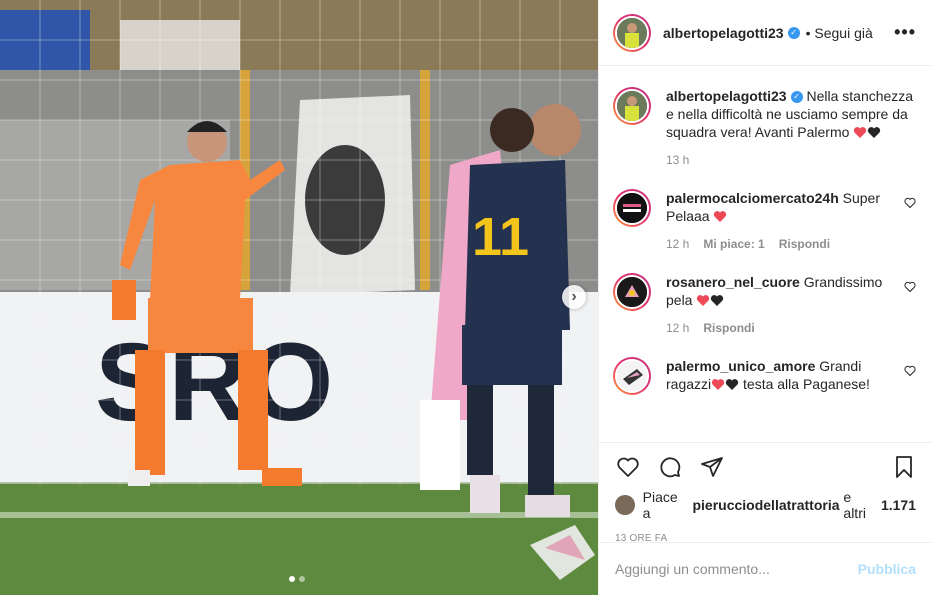  I want to click on likes-suffix: e altri, so click(854, 505).